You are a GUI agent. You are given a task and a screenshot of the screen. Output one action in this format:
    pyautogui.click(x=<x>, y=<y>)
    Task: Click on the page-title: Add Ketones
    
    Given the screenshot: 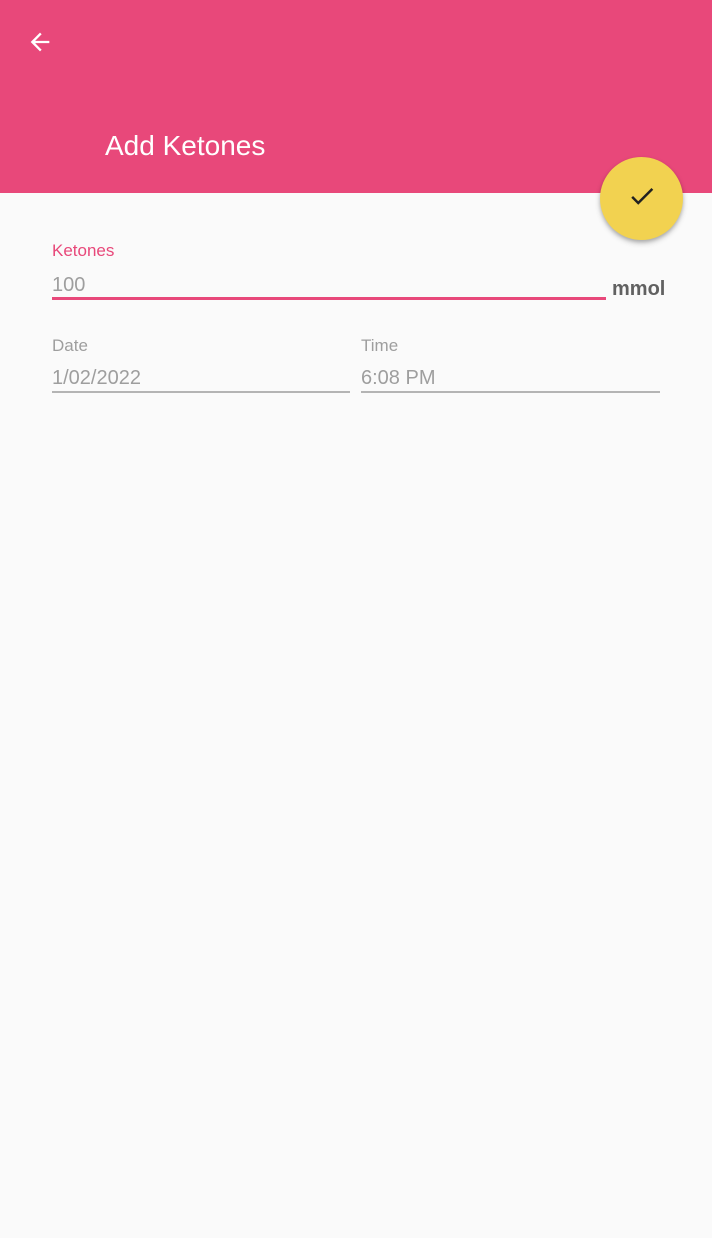 What is the action you would take?
    pyautogui.click(x=185, y=145)
    